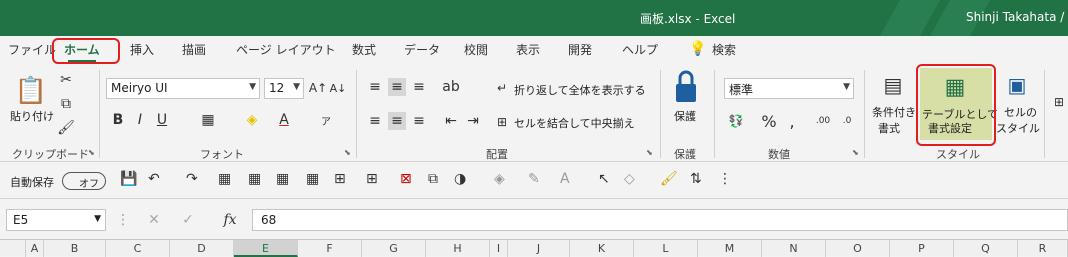 Image resolution: width=1068 pixels, height=257 pixels. What do you see at coordinates (792, 121) in the screenshot?
I see `comma-icon: ,` at bounding box center [792, 121].